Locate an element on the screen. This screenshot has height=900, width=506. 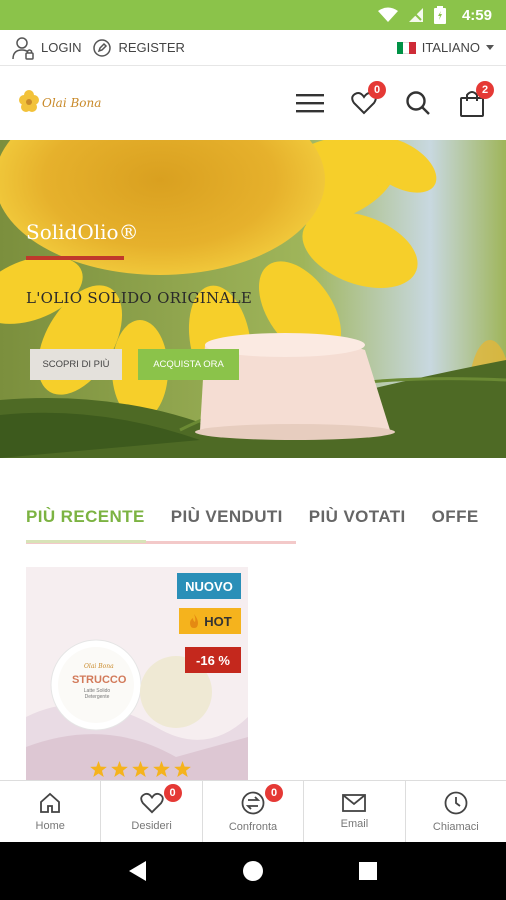
status-icons: 4:59 is located at coordinates (434, 15).